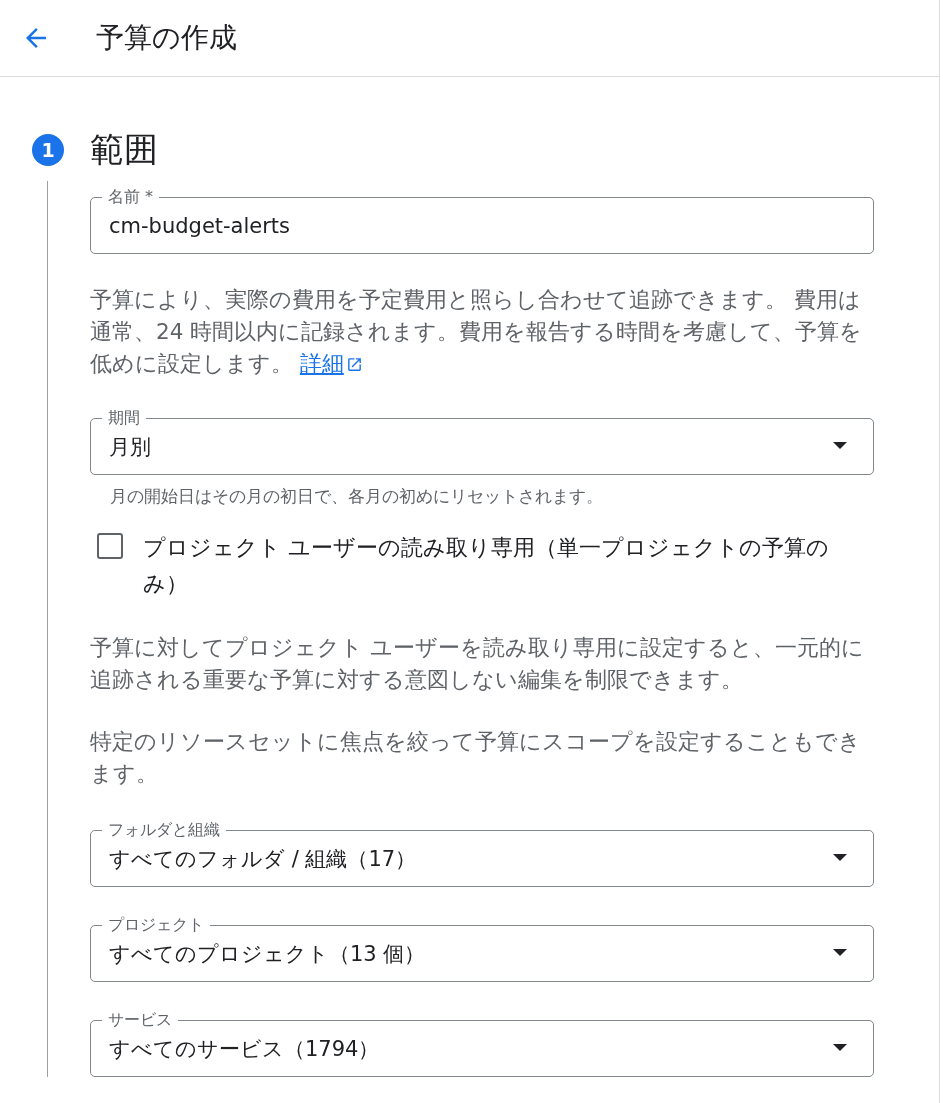  I want to click on period-helper-text: 月の開始日はその月の初日で、各月の初めにリセットされます。, so click(357, 496).